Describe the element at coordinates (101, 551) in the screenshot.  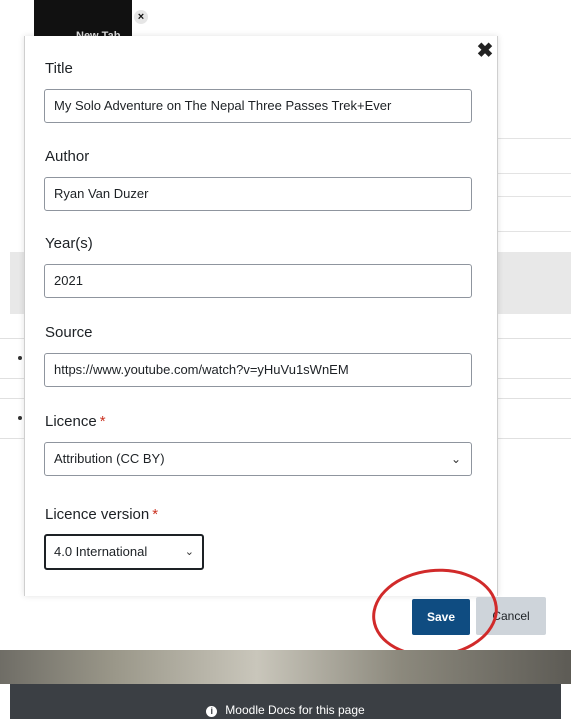
I see `licence-version-select-value: 4.0 International` at that location.